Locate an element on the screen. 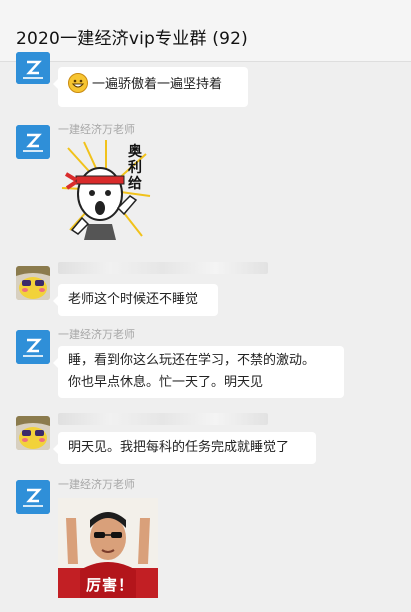 This screenshot has width=411, height=612. sticker-image: 奥利给 is located at coordinates (106, 190).